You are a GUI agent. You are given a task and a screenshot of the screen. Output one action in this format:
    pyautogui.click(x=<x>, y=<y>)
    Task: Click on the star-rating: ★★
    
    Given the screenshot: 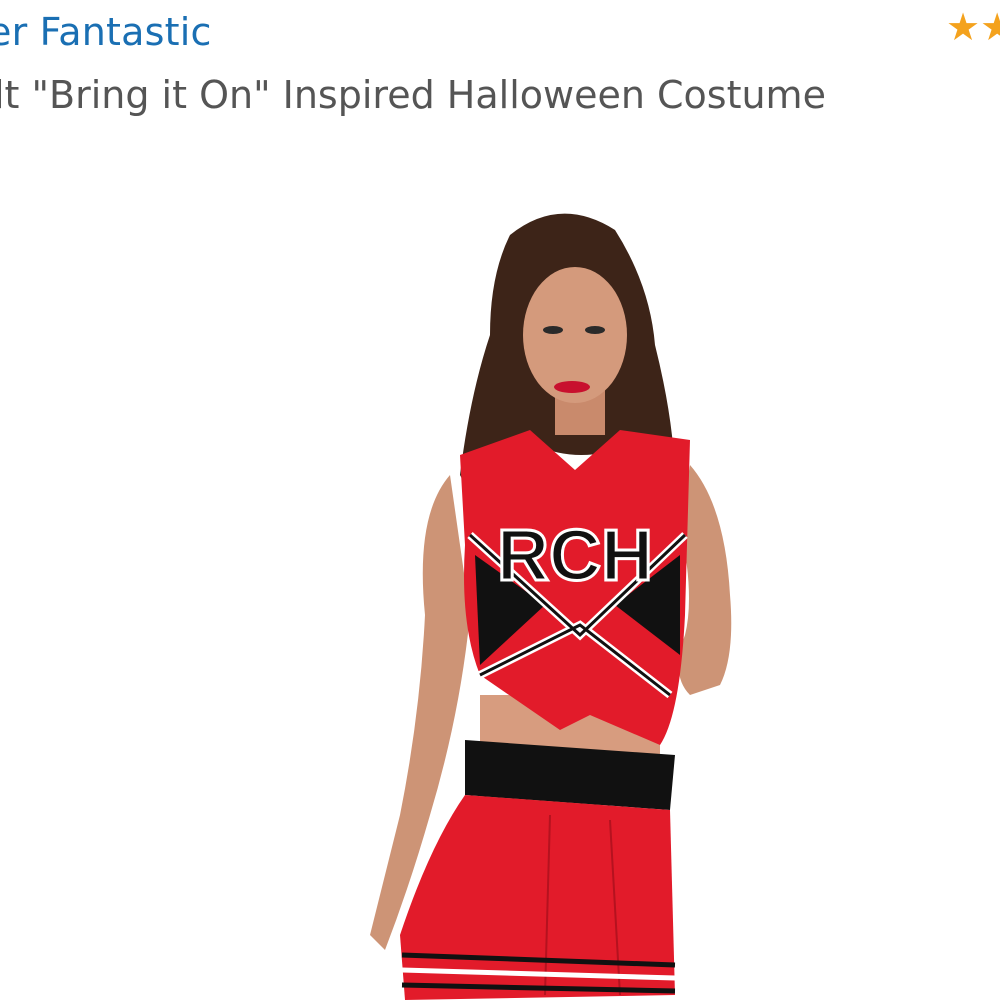 What is the action you would take?
    pyautogui.click(x=973, y=27)
    